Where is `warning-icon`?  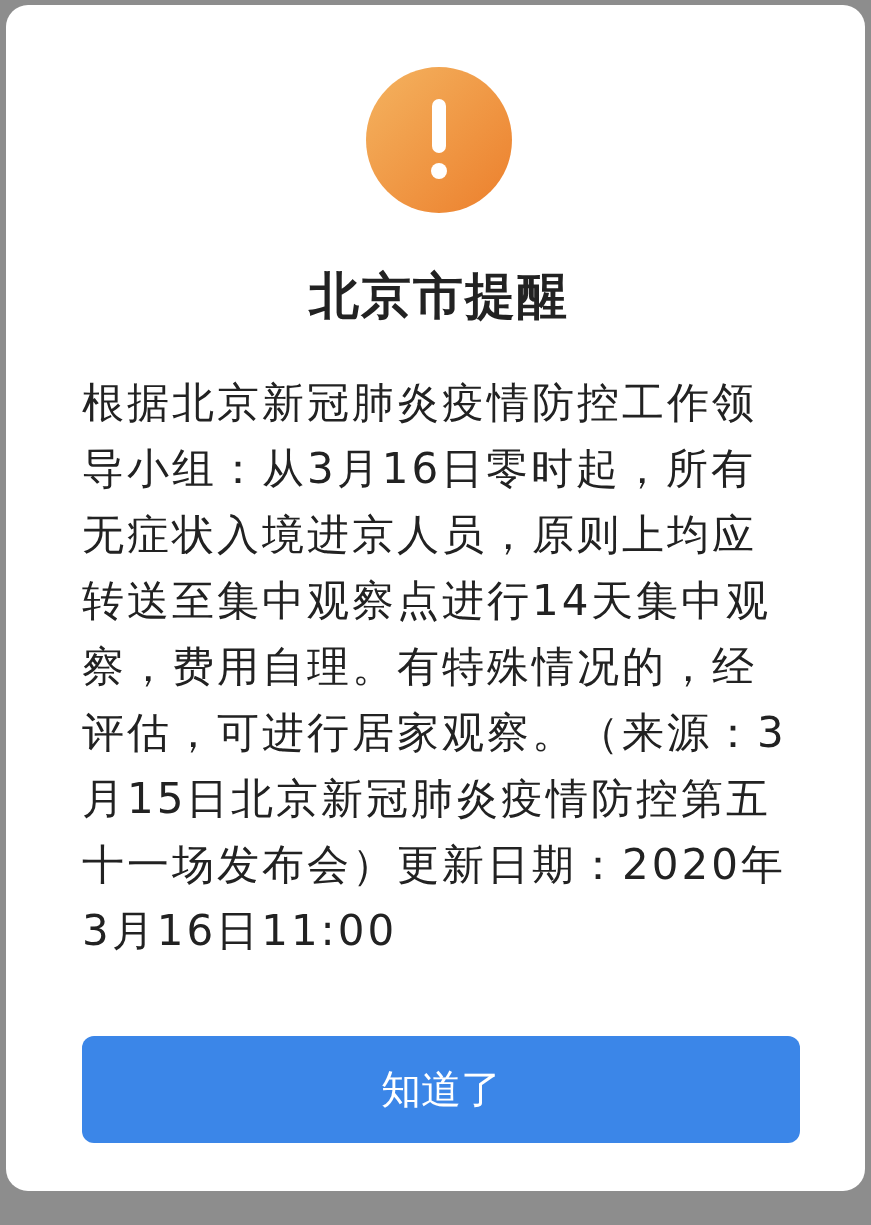 warning-icon is located at coordinates (438, 140).